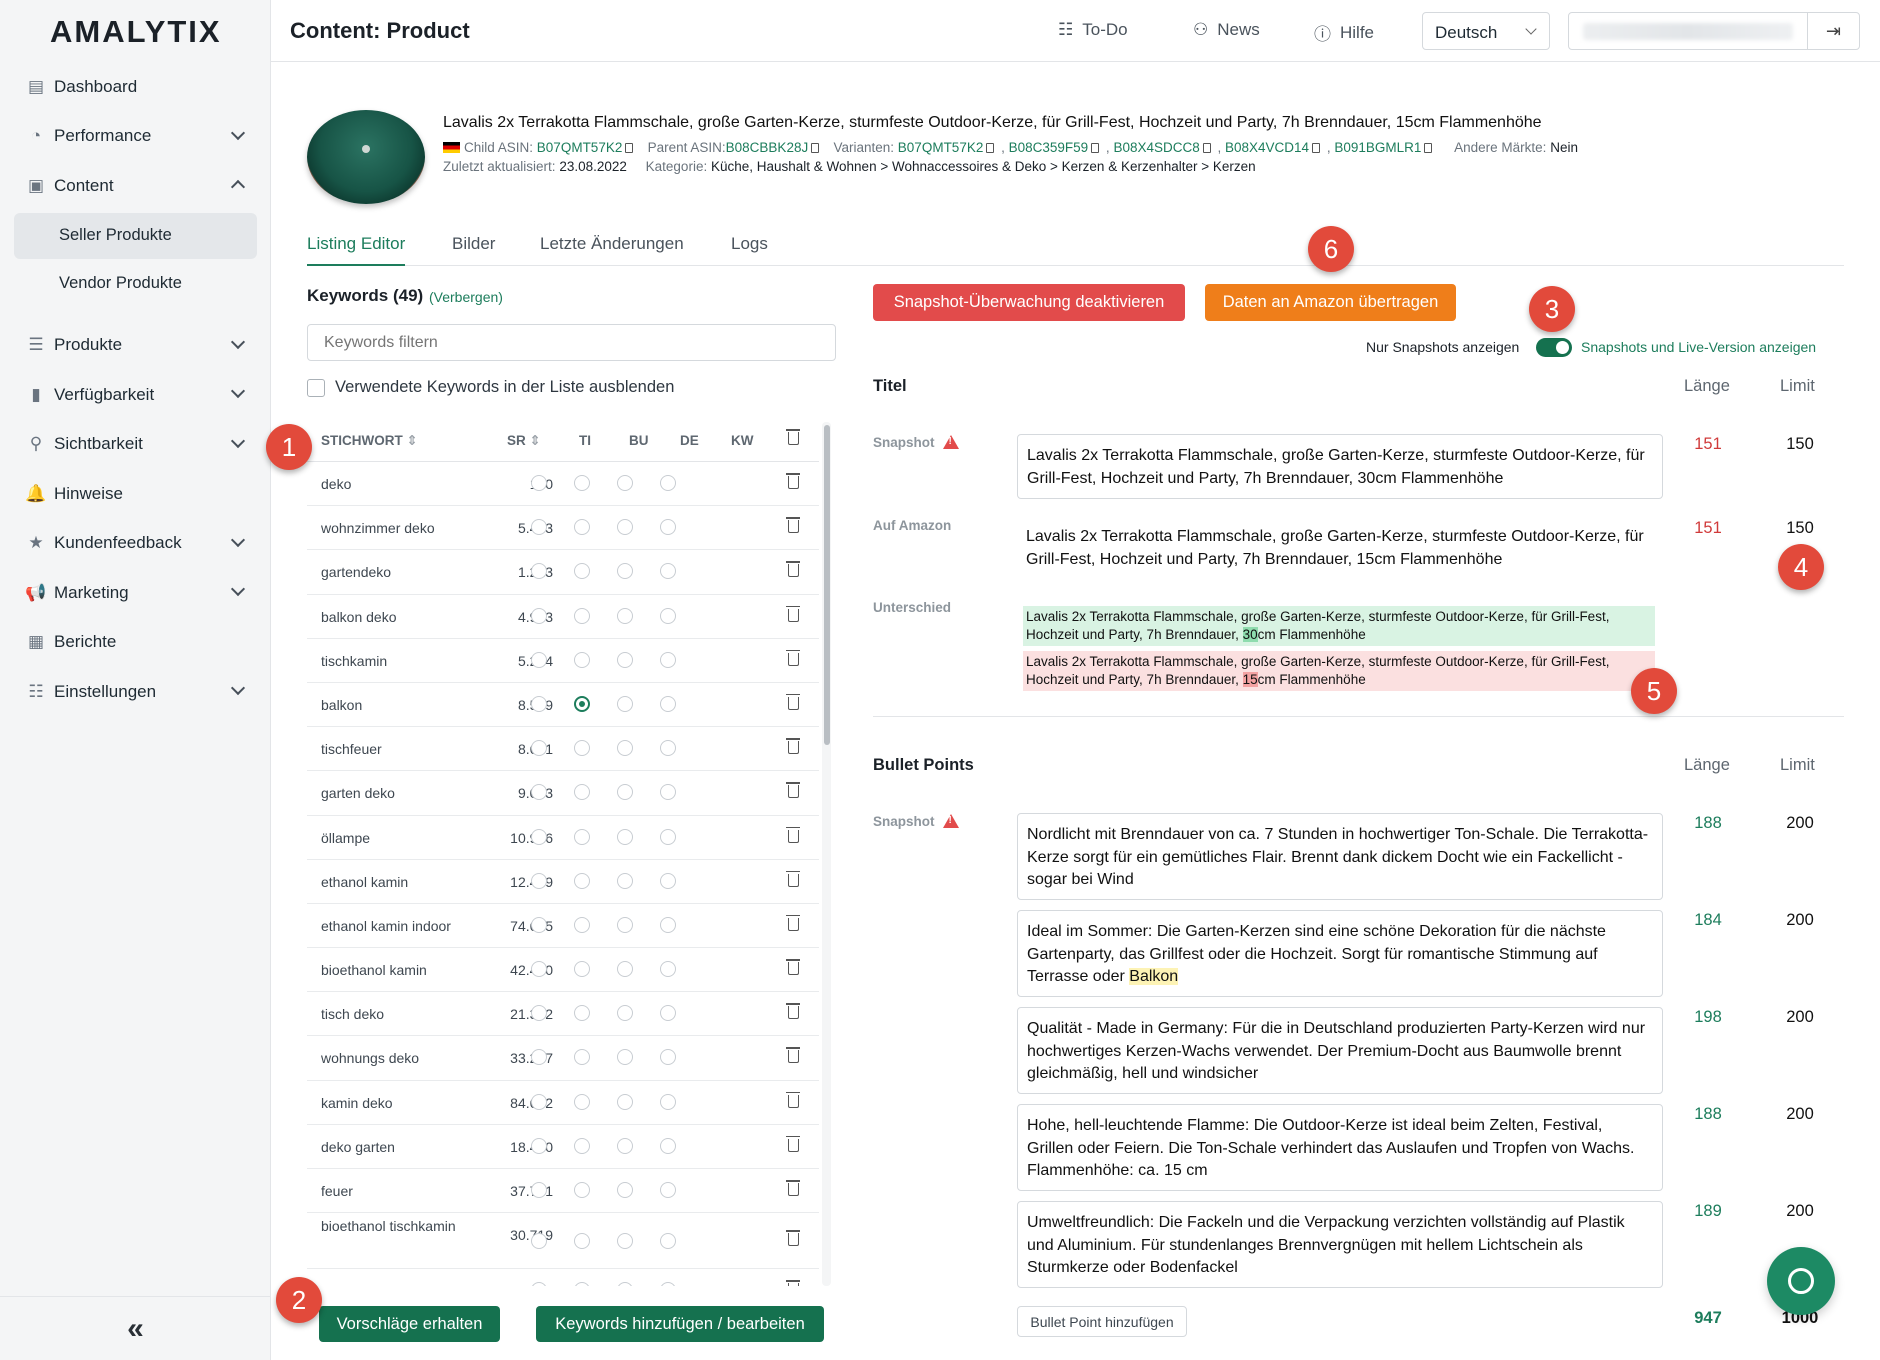 This screenshot has height=1360, width=1880. I want to click on logout-icon: ⇥, so click(1833, 31).